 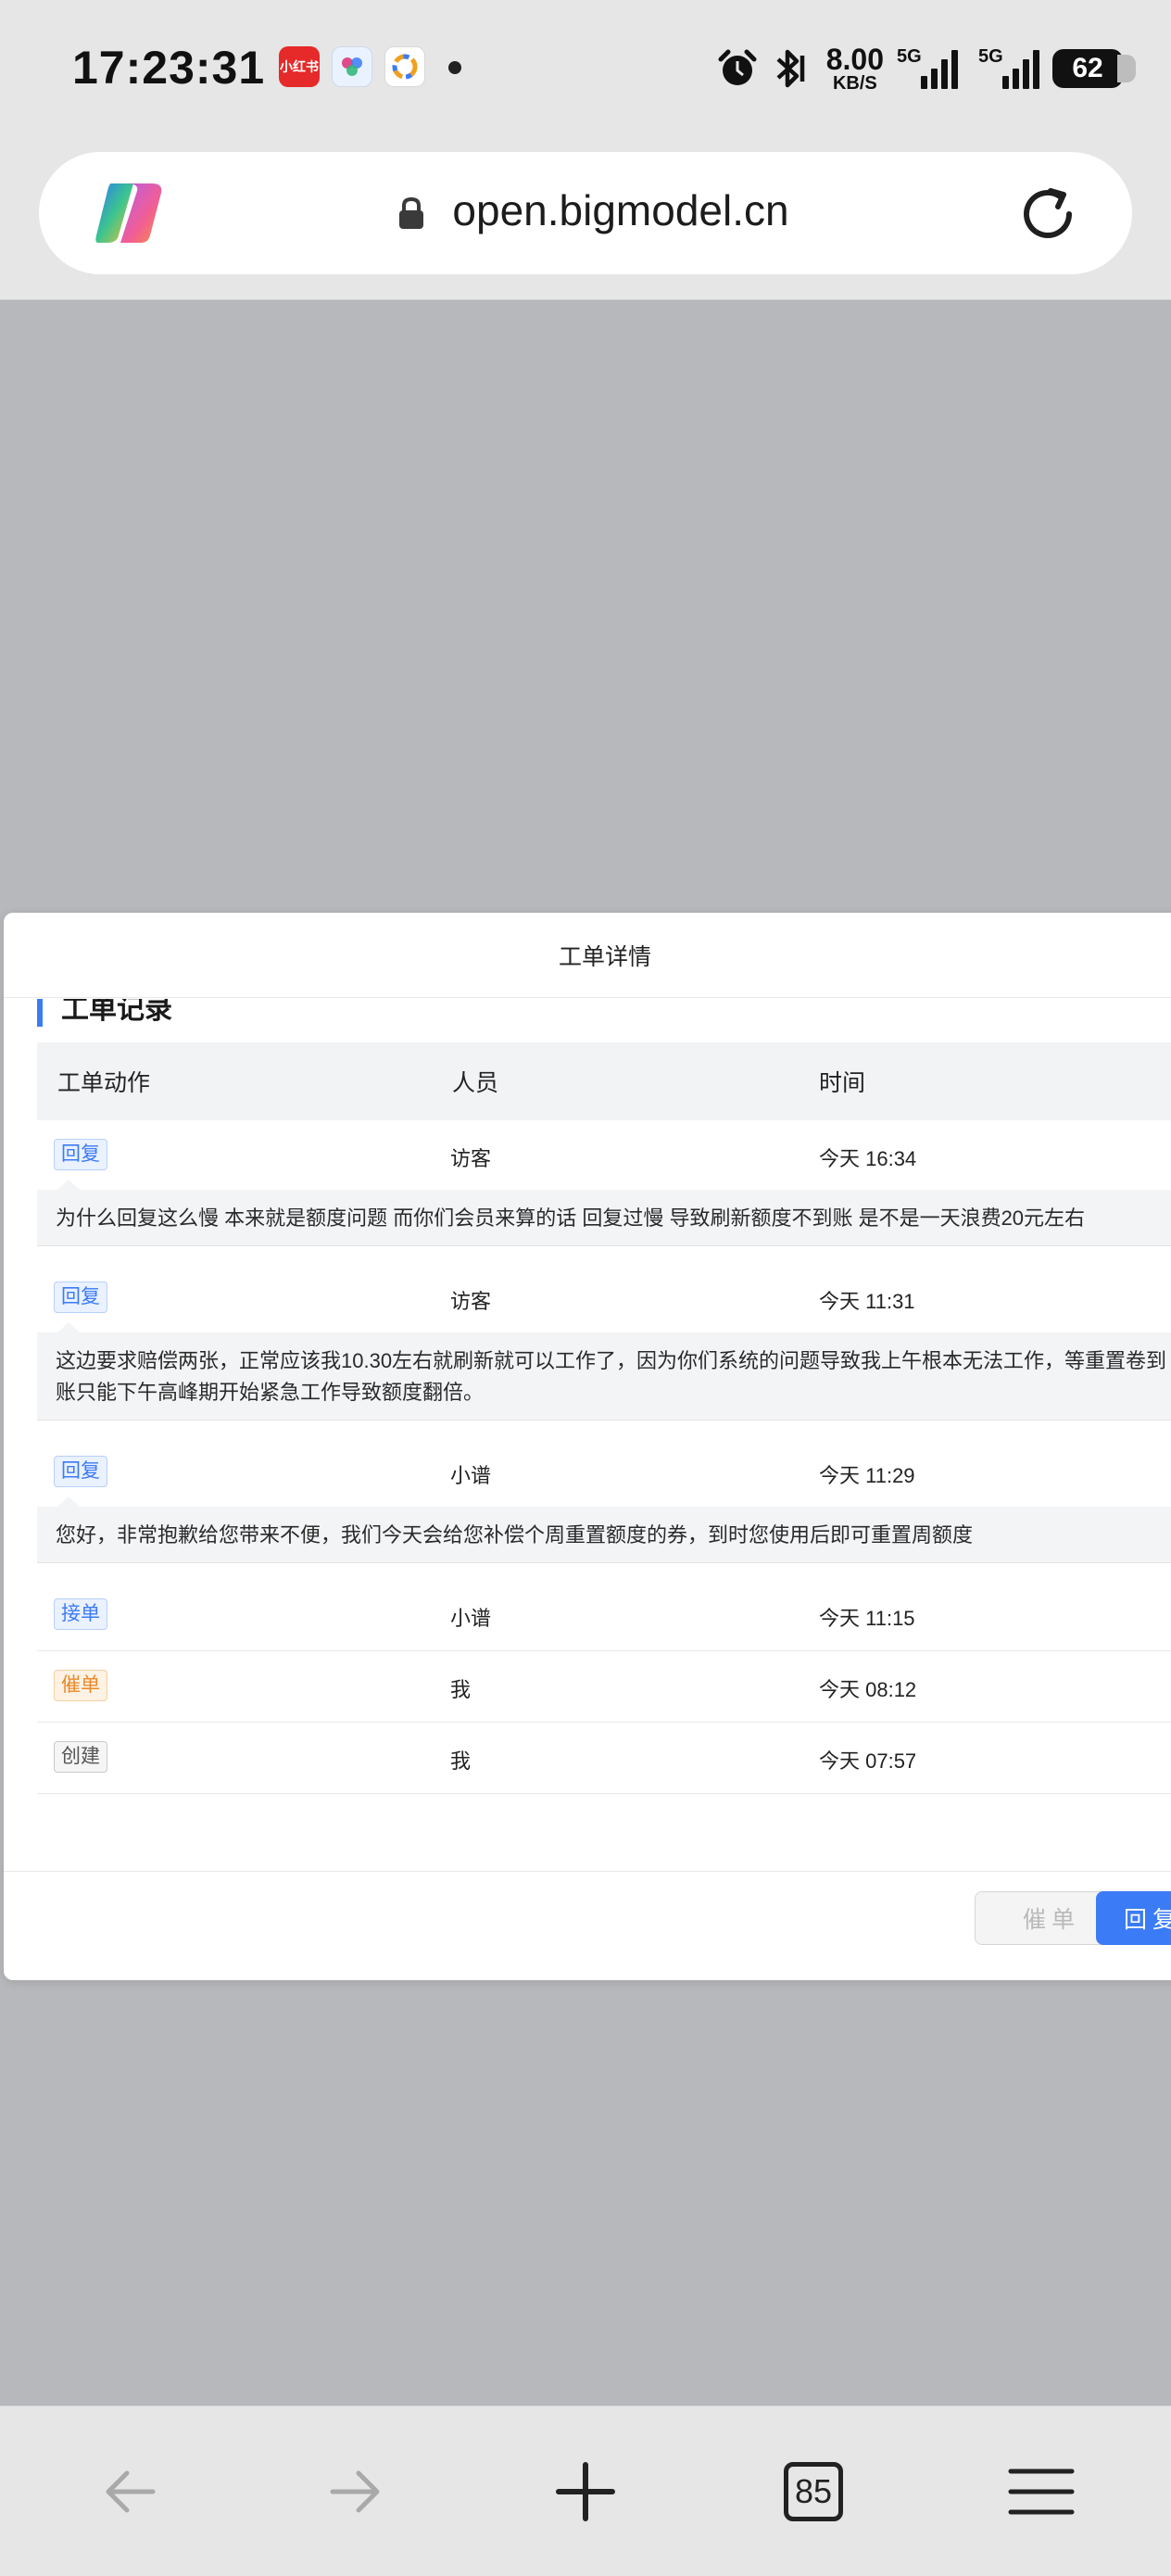 I want to click on column-header-time: 时间, so click(x=843, y=1083).